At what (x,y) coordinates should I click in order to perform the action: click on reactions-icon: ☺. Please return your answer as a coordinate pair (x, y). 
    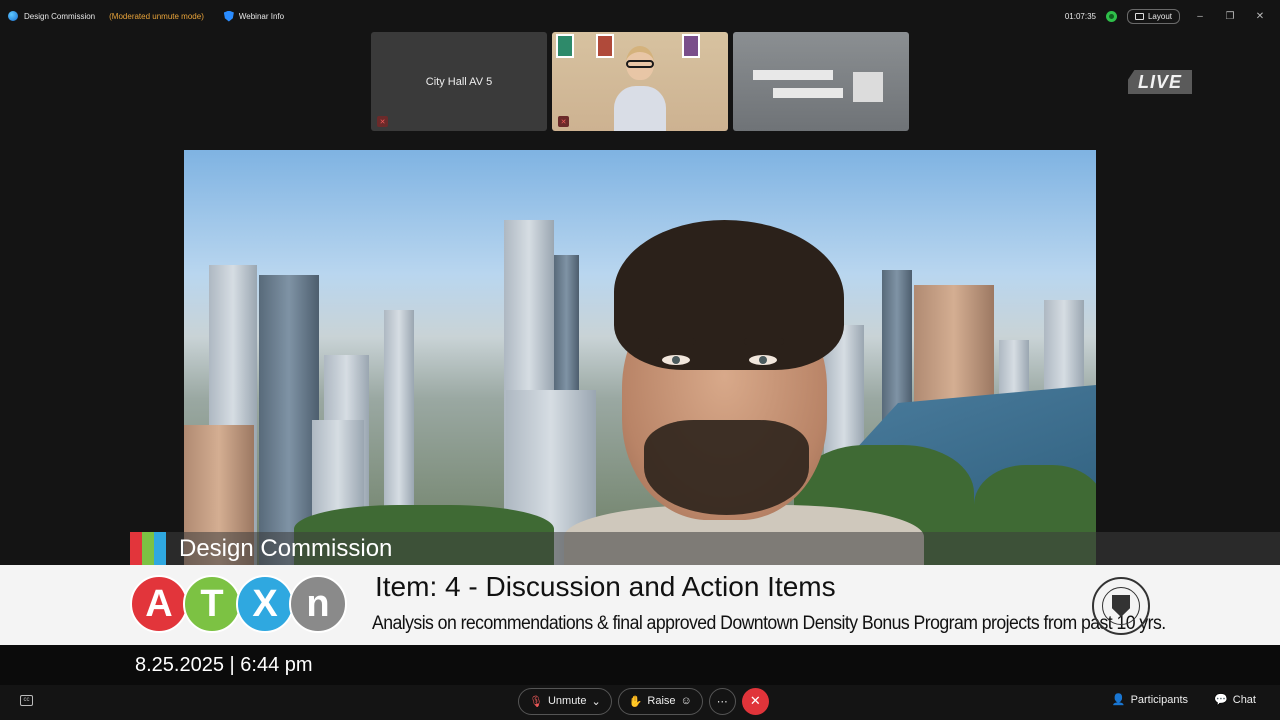
    Looking at the image, I should click on (686, 701).